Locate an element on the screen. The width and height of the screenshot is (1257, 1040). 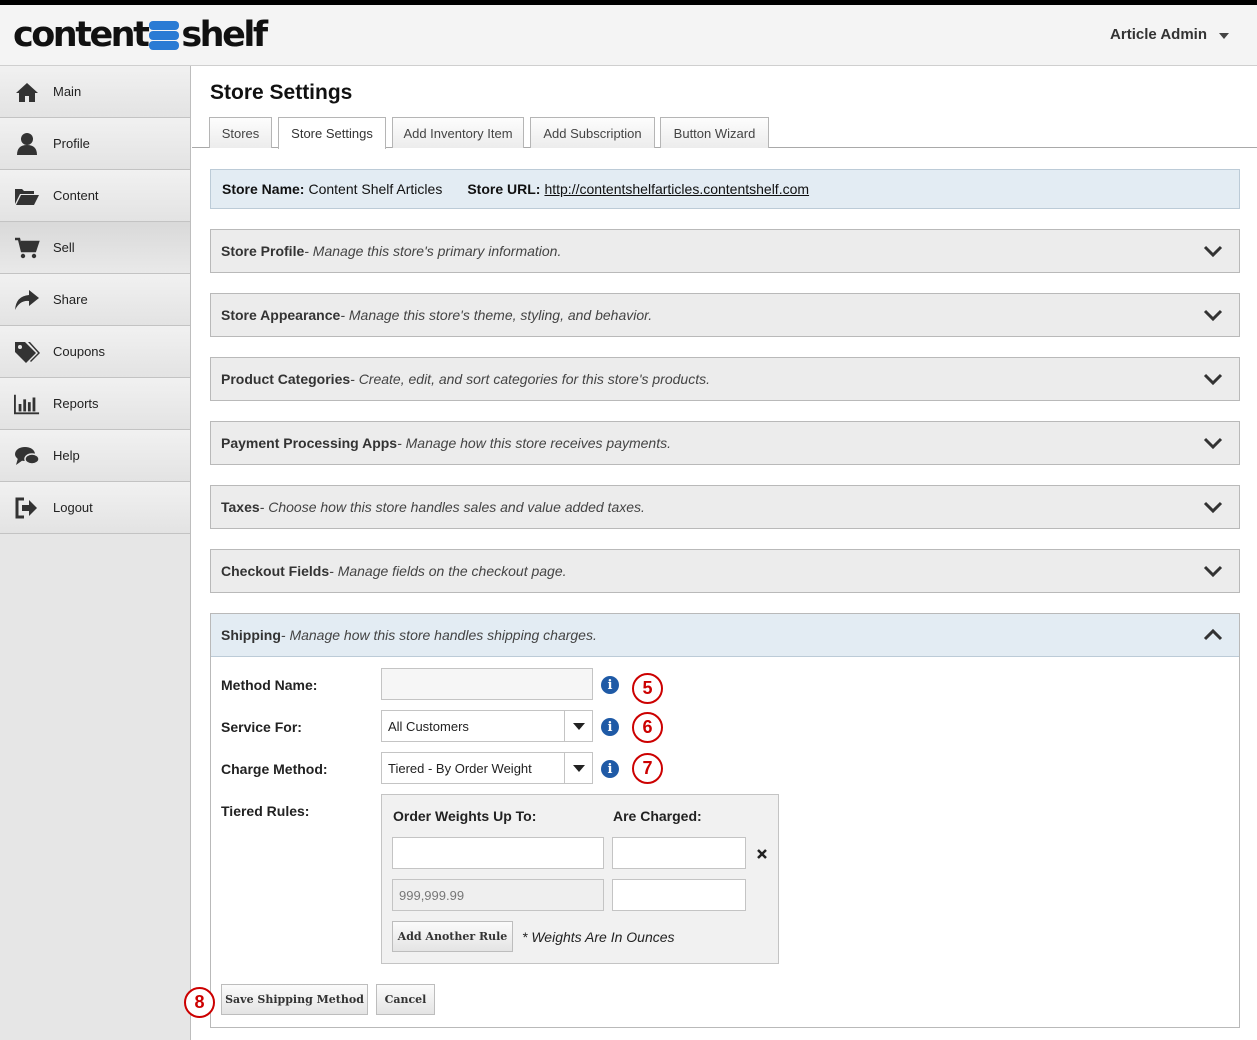
col-header-weights: Order Weights Up To: is located at coordinates (465, 816).